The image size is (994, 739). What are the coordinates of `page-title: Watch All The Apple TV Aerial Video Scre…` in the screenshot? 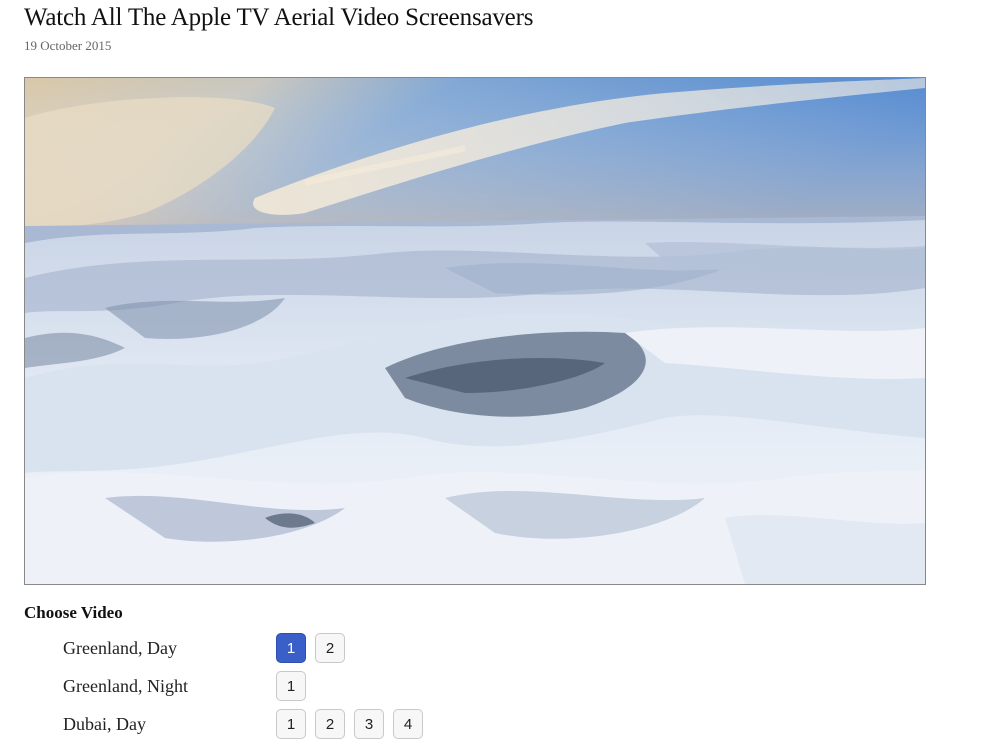 It's located at (279, 17).